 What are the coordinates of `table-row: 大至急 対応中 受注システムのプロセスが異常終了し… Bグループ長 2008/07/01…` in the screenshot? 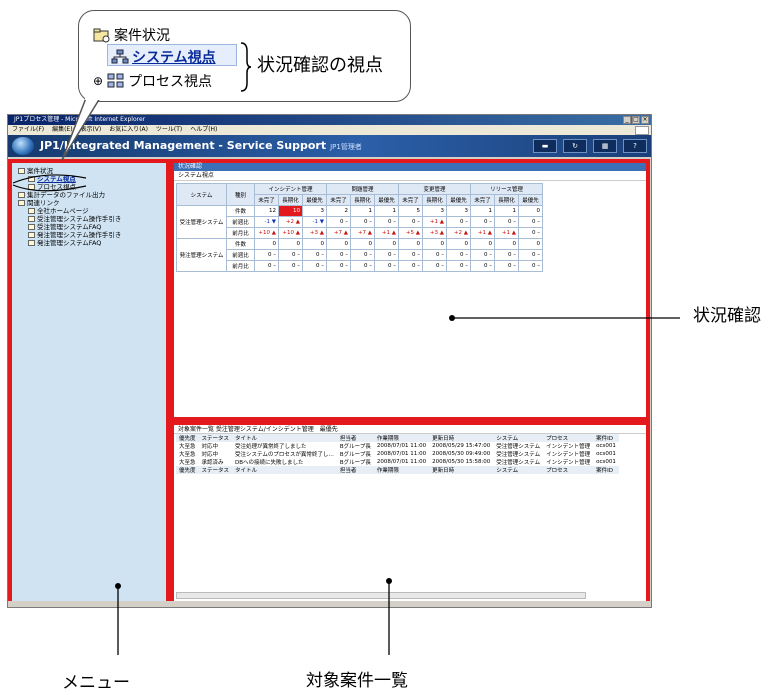 It's located at (397, 454).